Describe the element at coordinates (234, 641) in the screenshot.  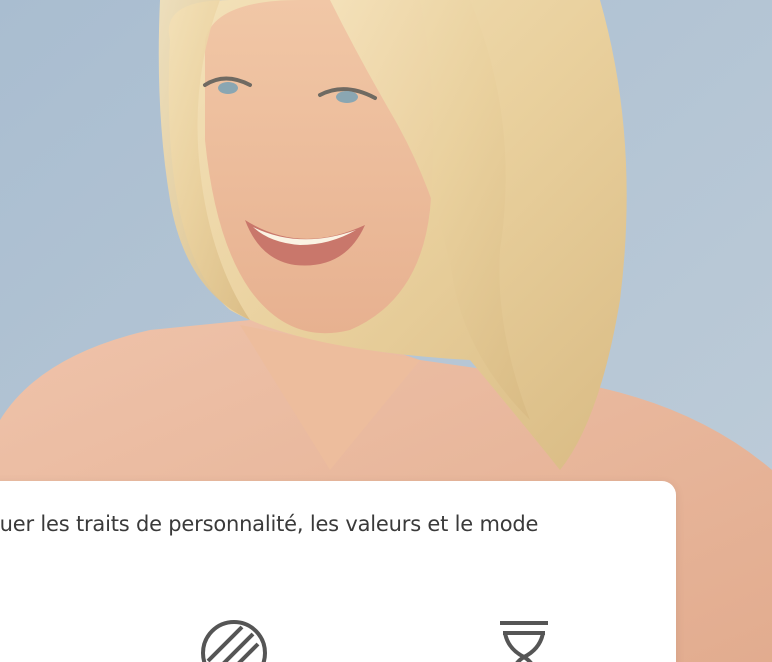
I see `slashed-circle-icon` at that location.